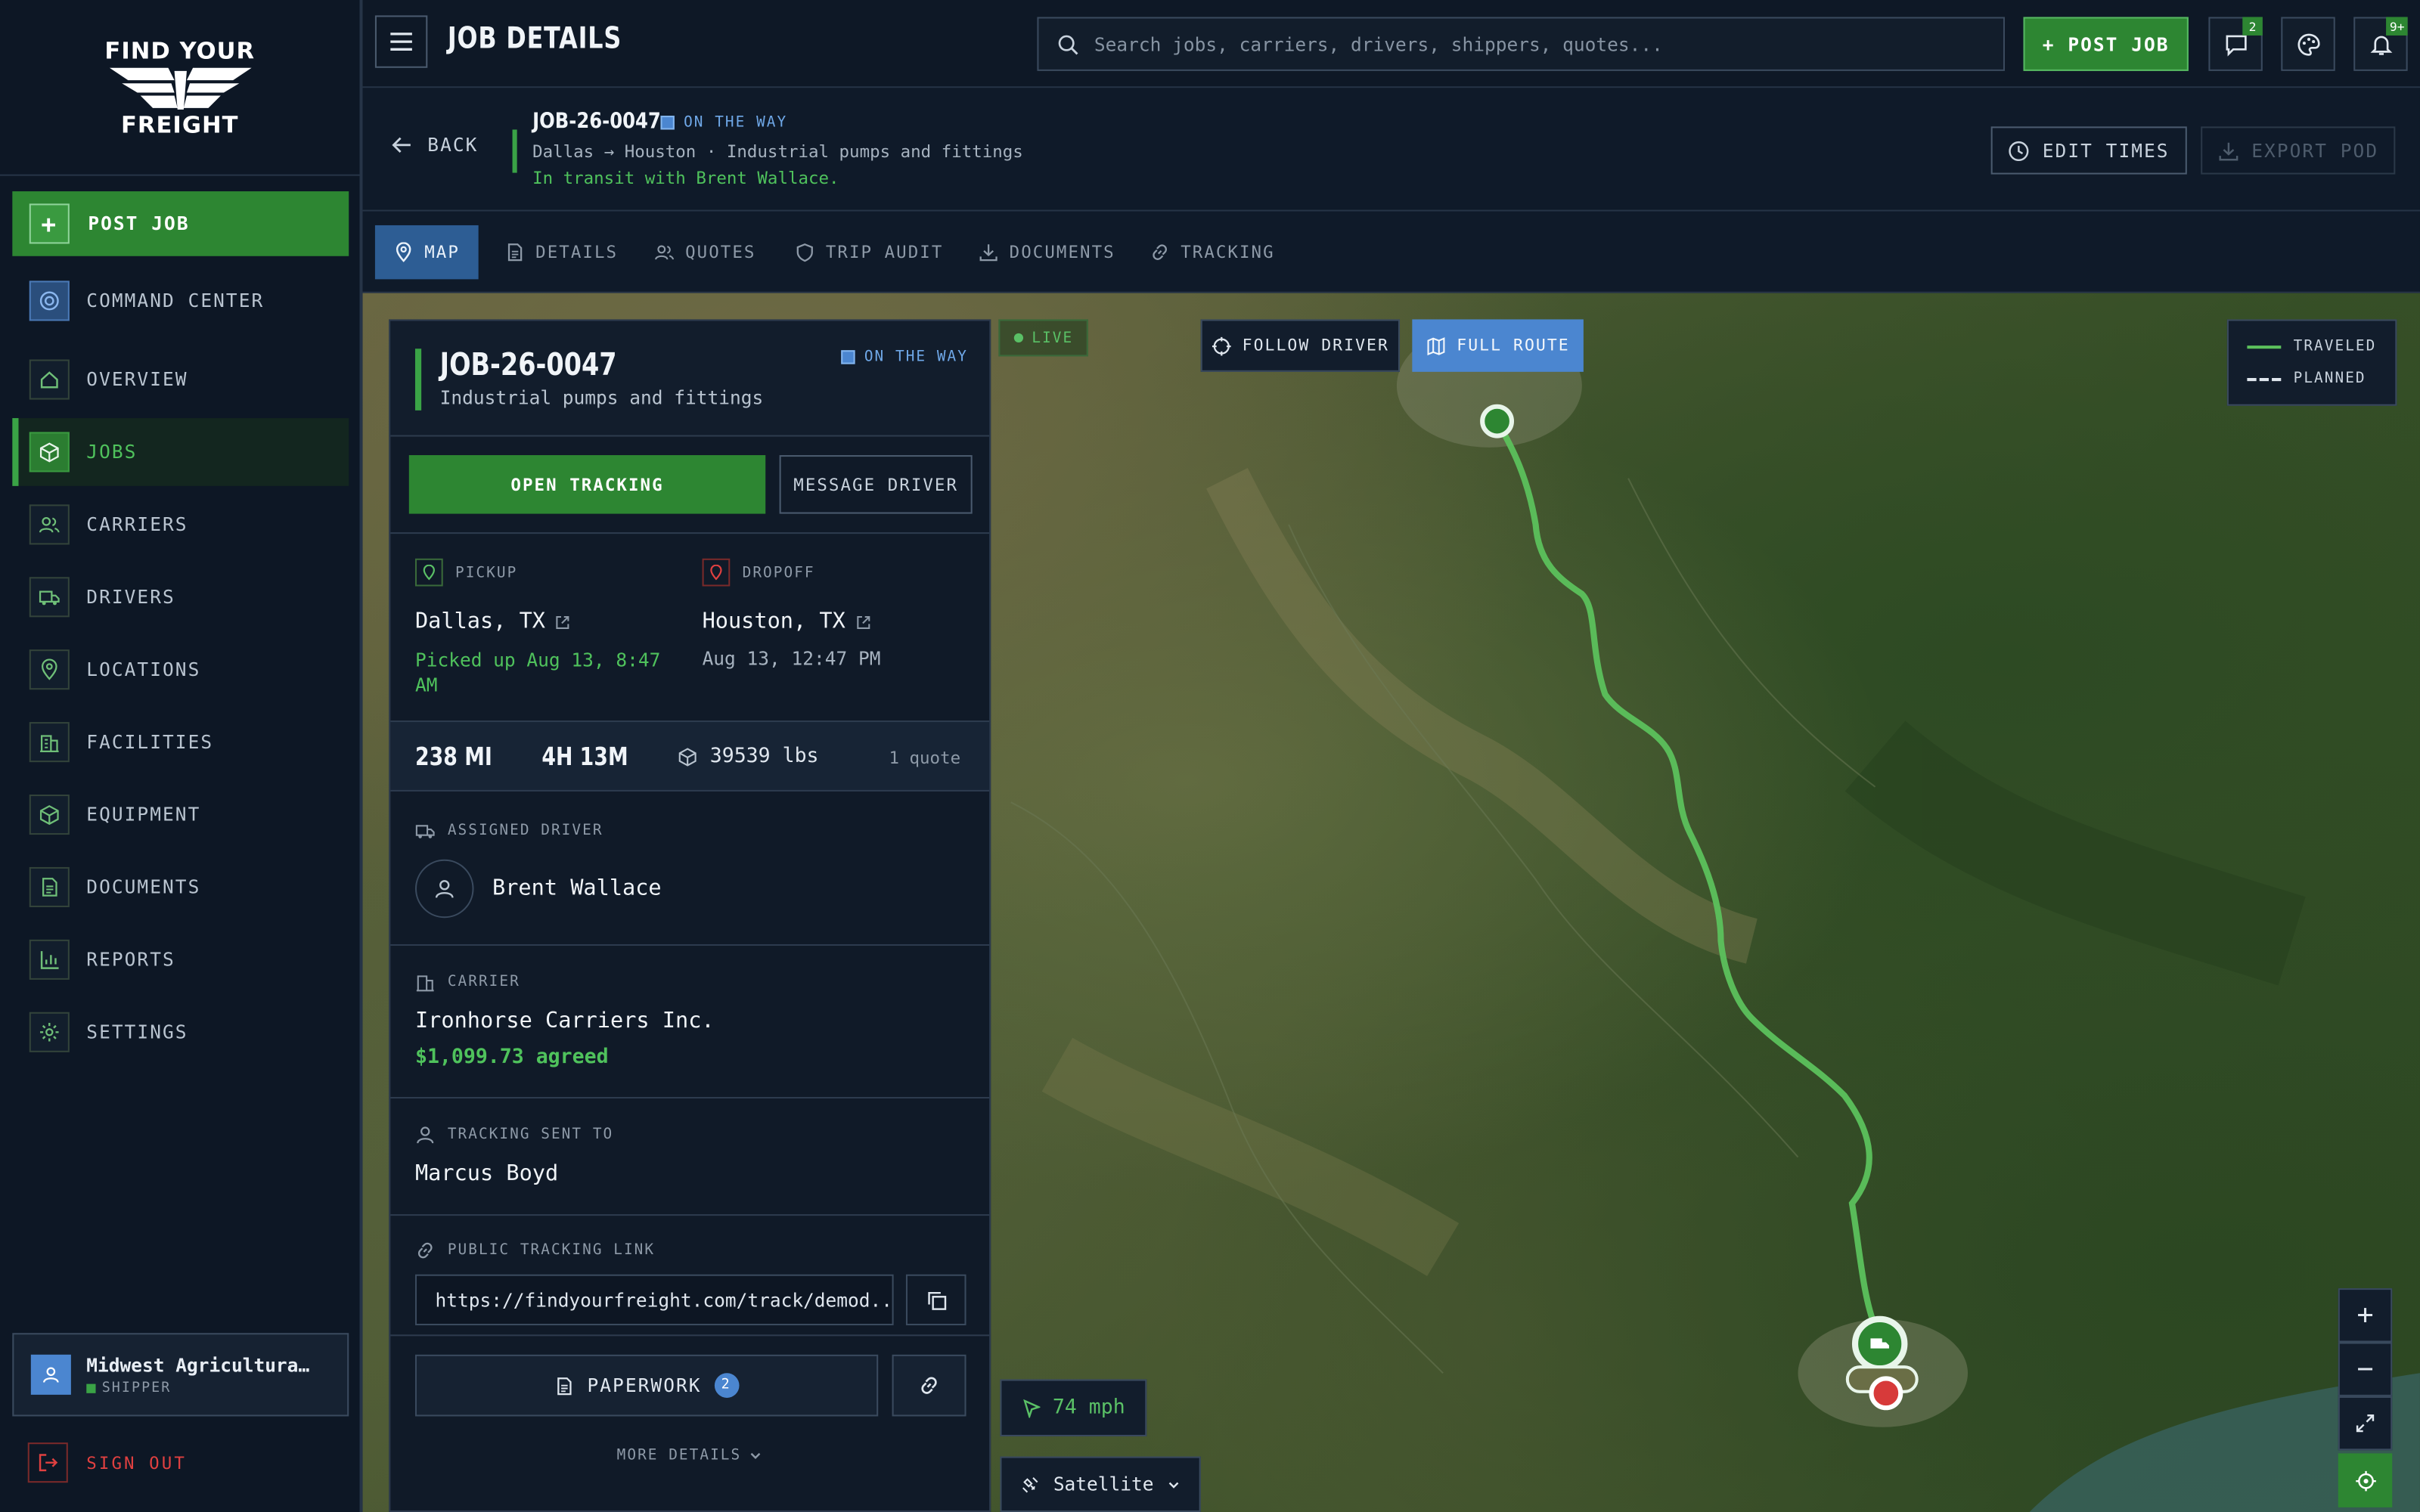  I want to click on more-details-toggle: MORE DETAILS, so click(689, 1455).